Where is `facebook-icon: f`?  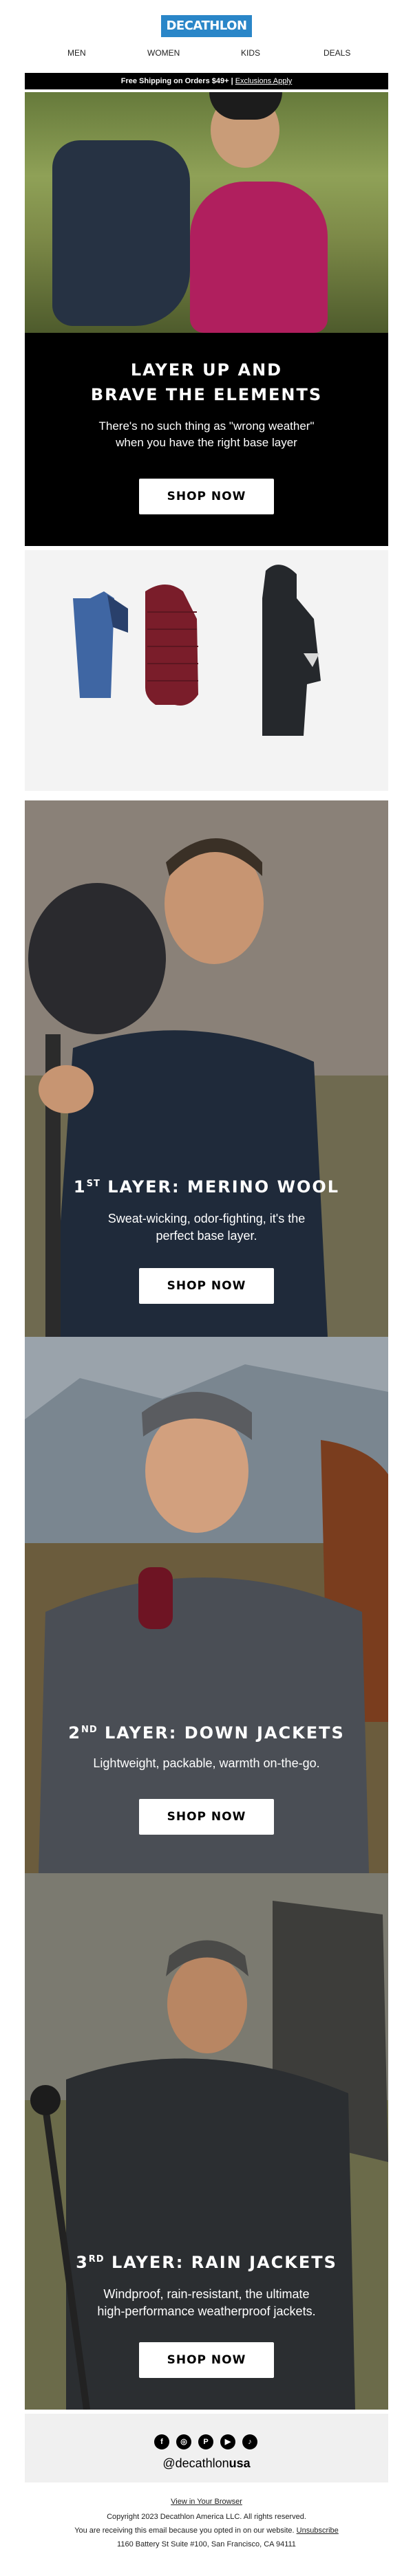 facebook-icon: f is located at coordinates (161, 2441).